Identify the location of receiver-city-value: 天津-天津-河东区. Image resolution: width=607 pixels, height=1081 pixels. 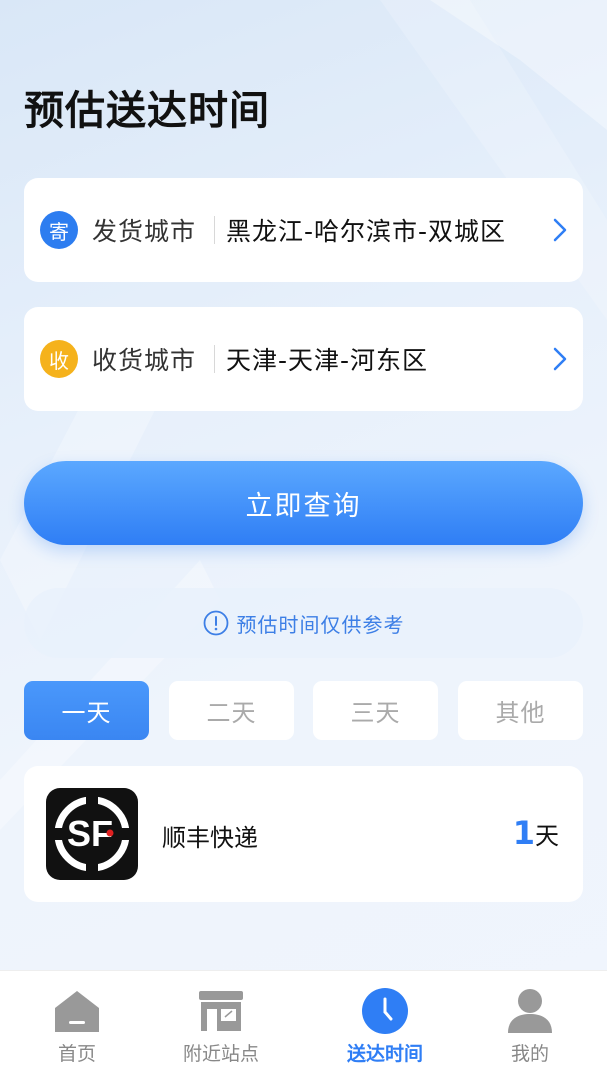
(327, 360).